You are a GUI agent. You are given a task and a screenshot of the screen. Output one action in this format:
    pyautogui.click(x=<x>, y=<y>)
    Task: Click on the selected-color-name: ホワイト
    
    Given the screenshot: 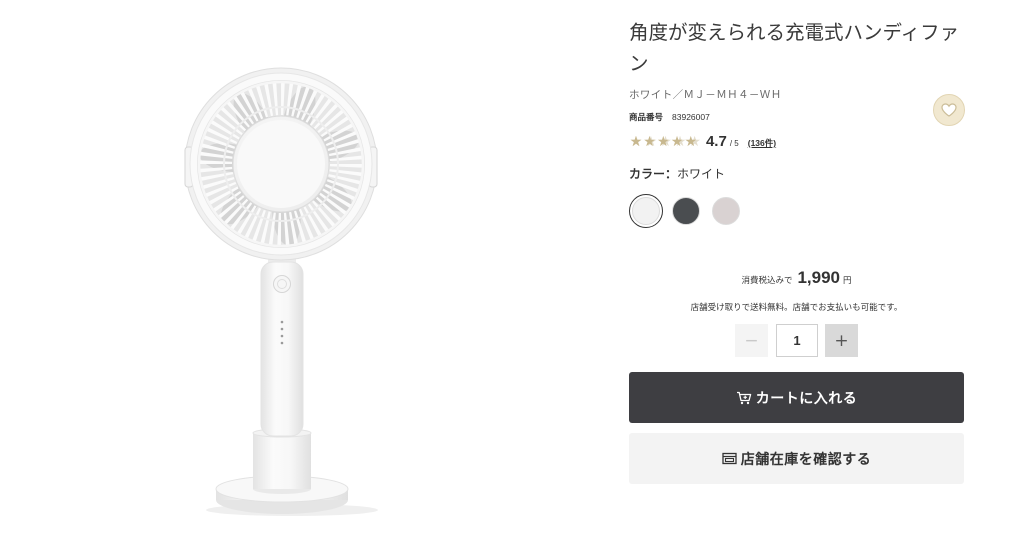 What is the action you would take?
    pyautogui.click(x=701, y=174)
    